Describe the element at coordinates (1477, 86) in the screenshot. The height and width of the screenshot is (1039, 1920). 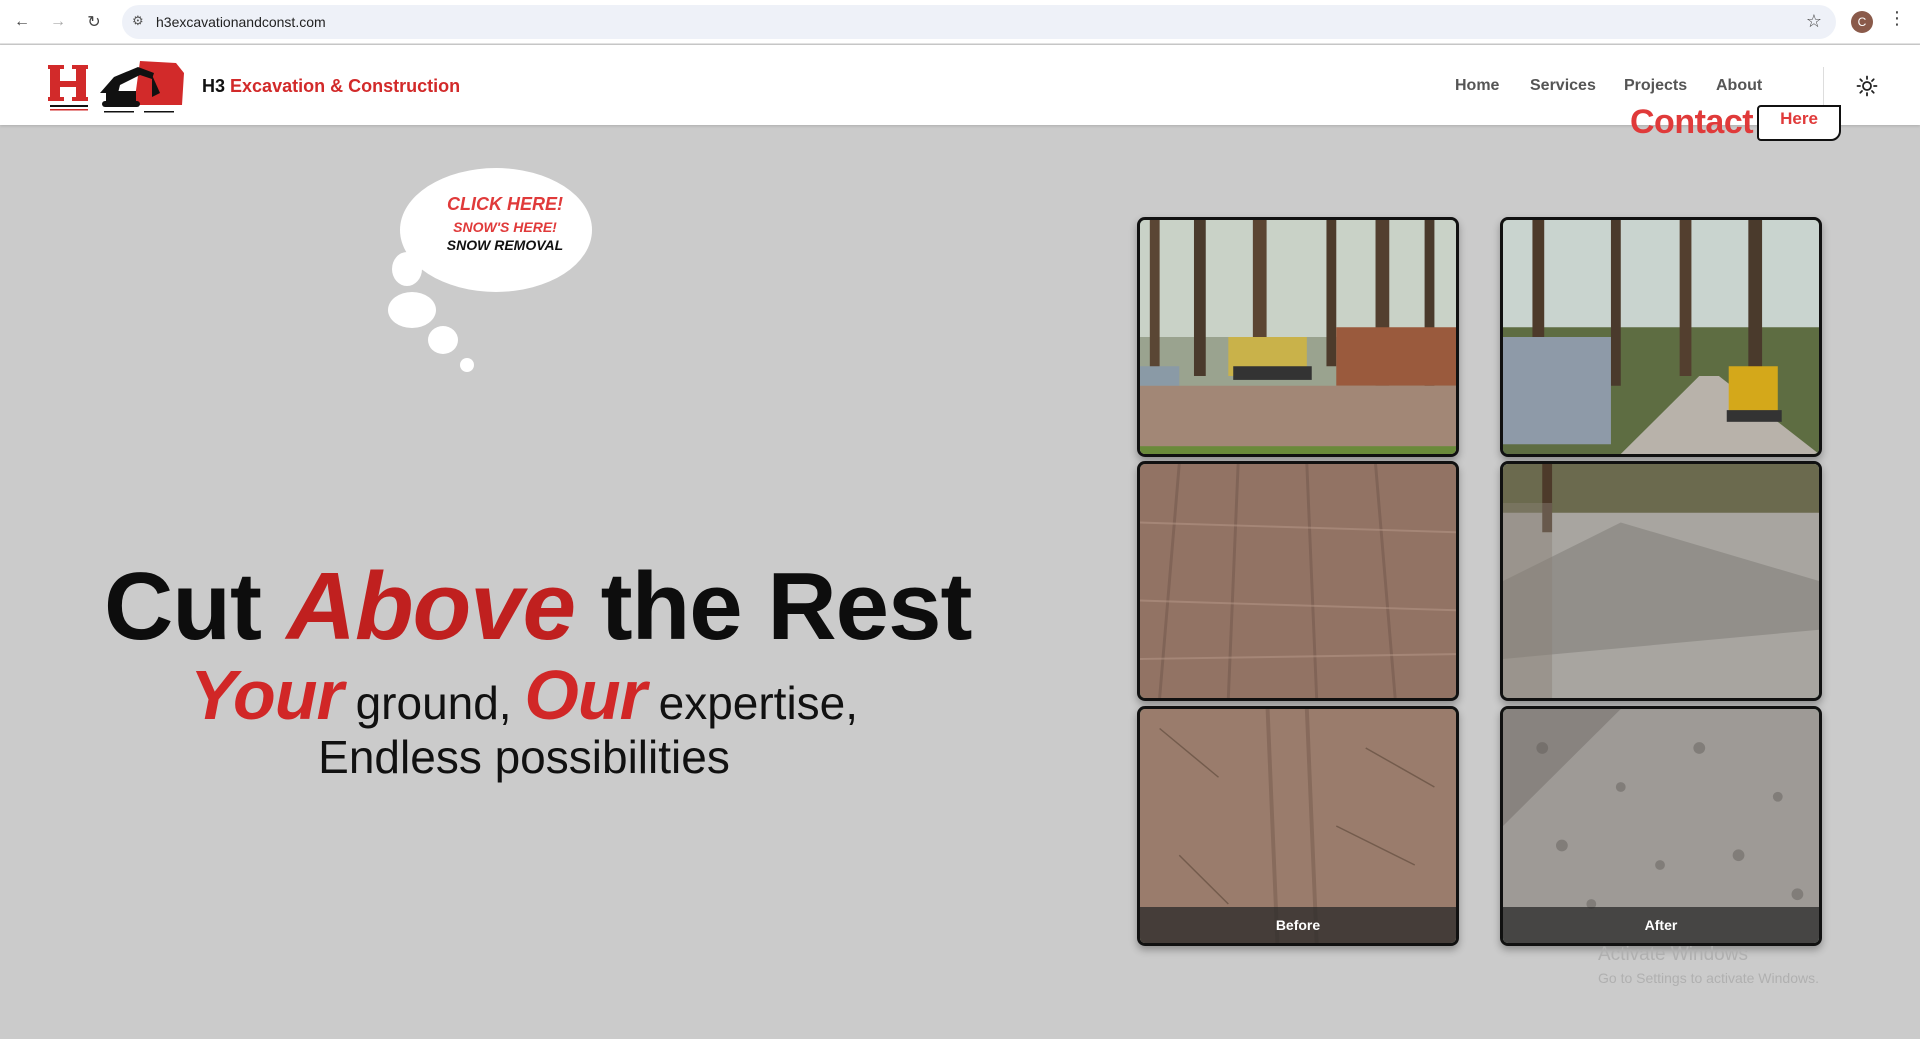
I see `nav-home: Home` at that location.